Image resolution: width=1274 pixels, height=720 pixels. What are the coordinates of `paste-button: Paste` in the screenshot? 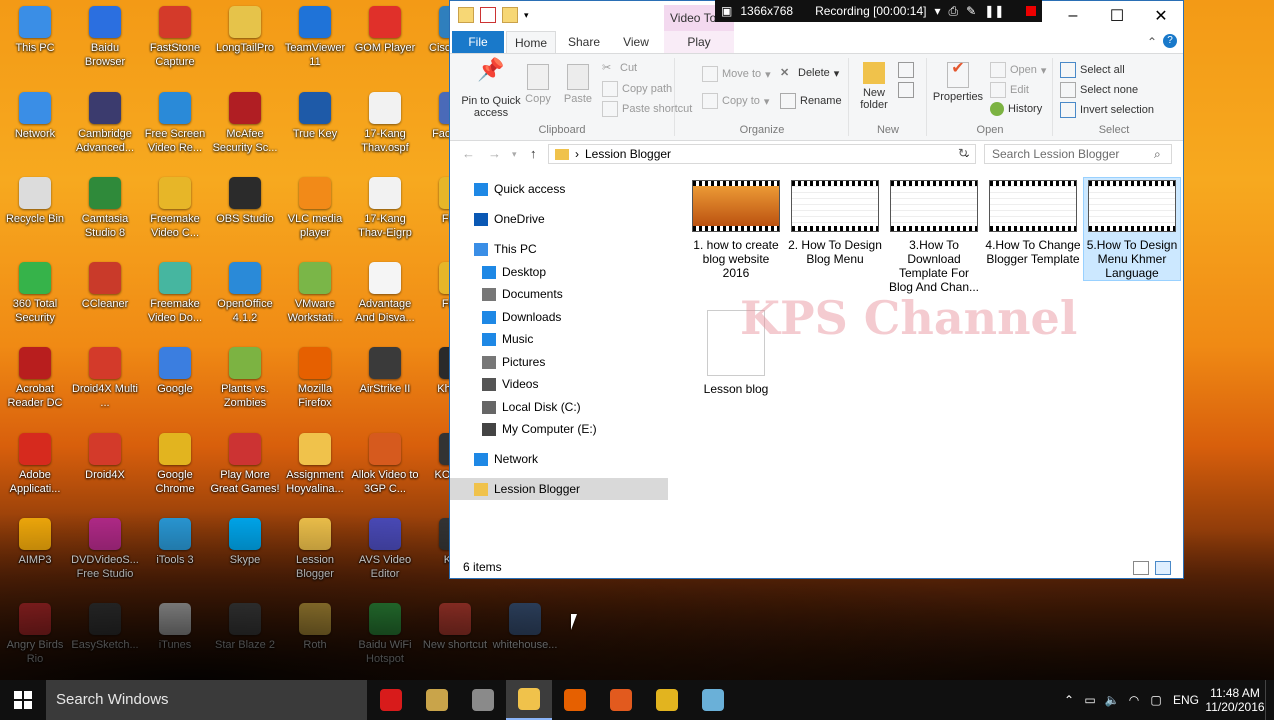 It's located at (578, 84).